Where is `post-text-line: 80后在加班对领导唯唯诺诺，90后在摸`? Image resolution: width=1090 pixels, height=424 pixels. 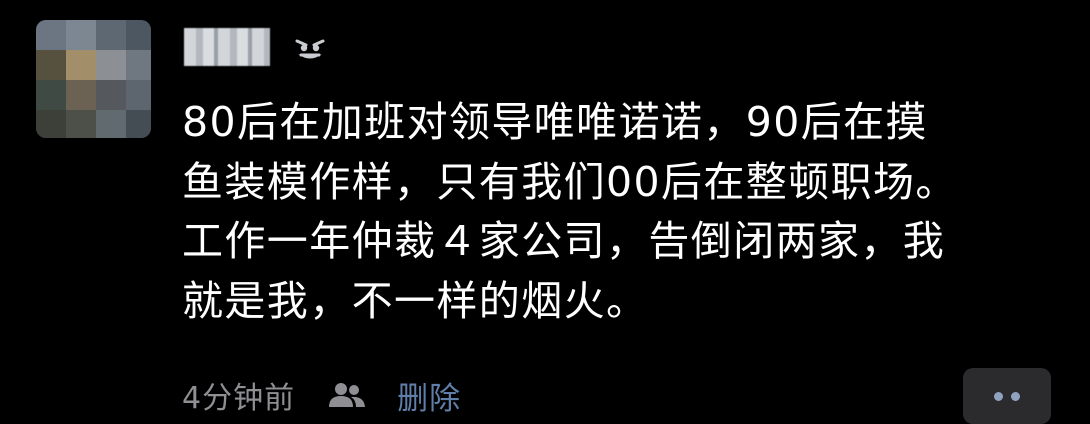 post-text-line: 80后在加班对领导唯唯诺诺，90后在摸 is located at coordinates (555, 122).